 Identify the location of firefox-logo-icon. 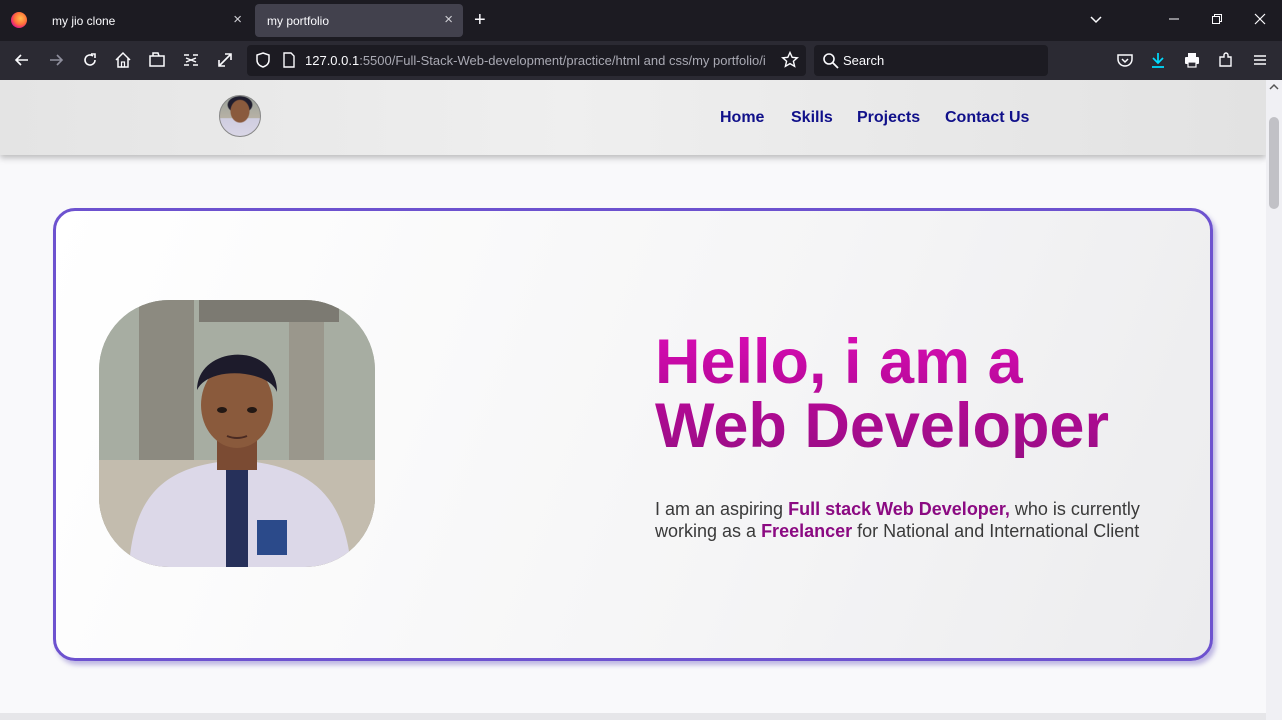
(19, 20).